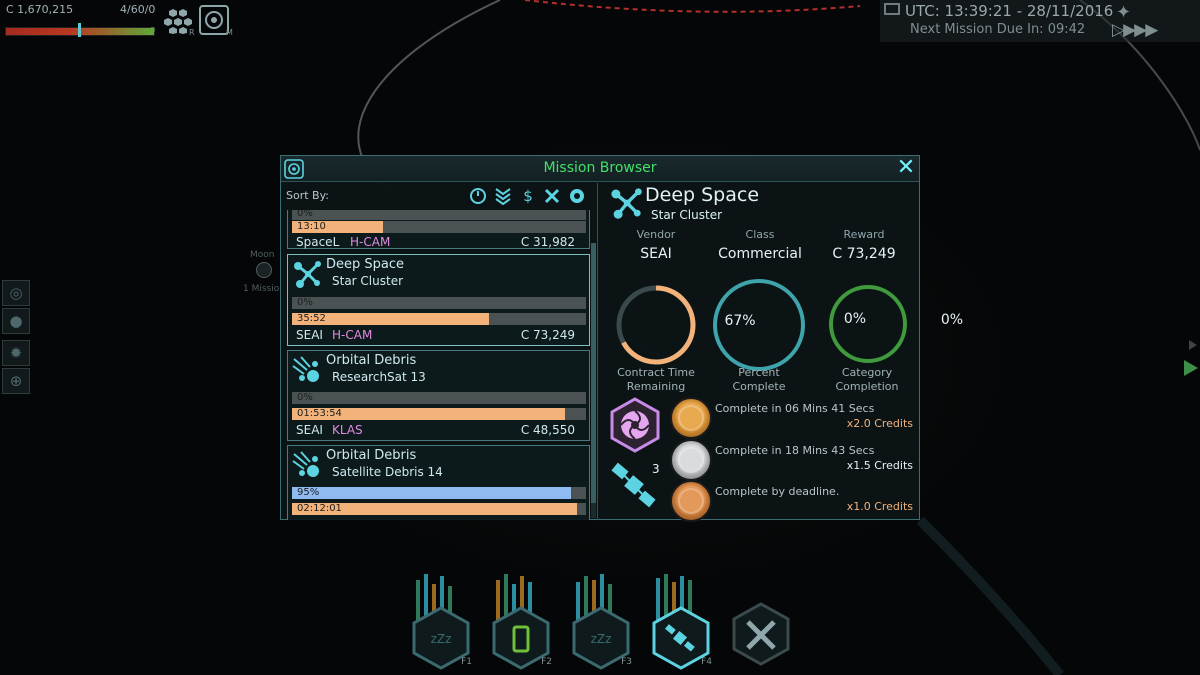 The image size is (1200, 675). What do you see at coordinates (1193, 345) in the screenshot?
I see `edge-arrow-icon` at bounding box center [1193, 345].